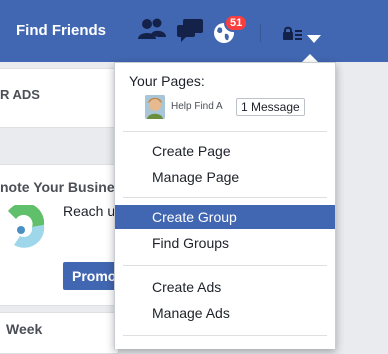 The image size is (388, 354). I want to click on reach-text: Reach u, so click(89, 211).